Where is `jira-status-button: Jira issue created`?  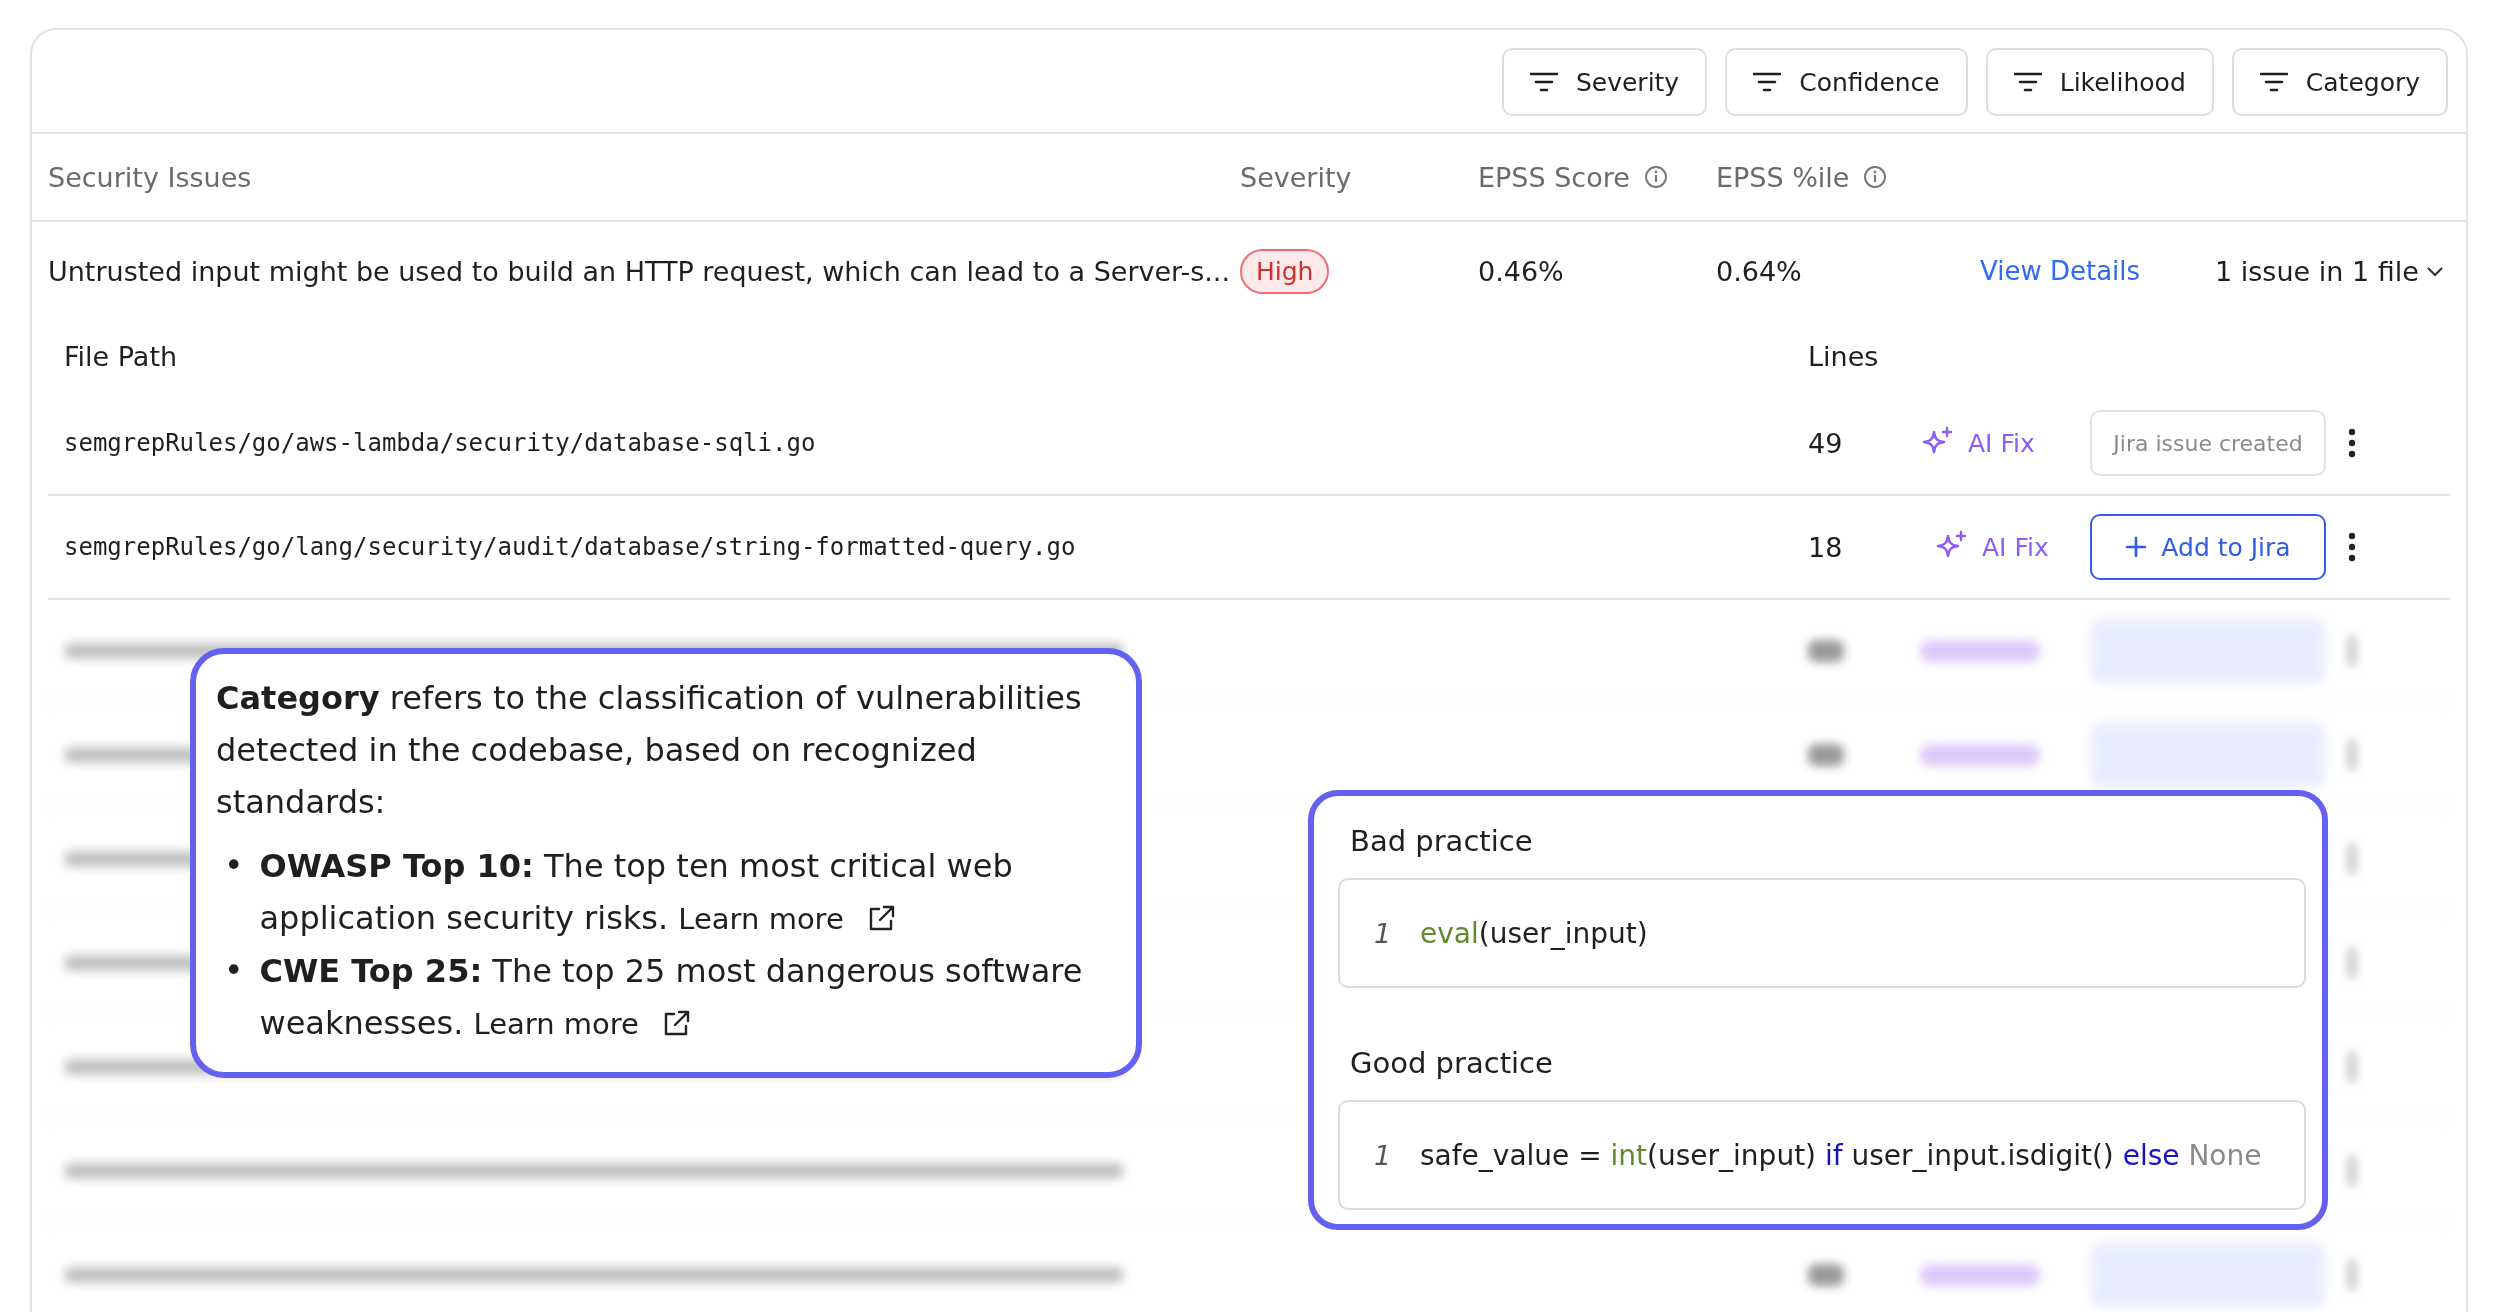
jira-status-button: Jira issue created is located at coordinates (2208, 443).